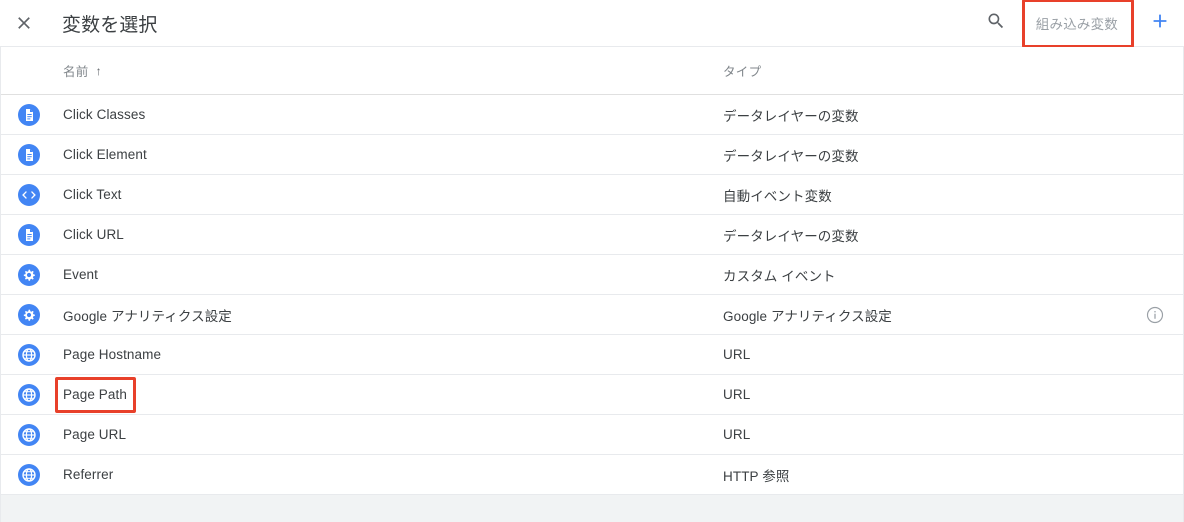 The width and height of the screenshot is (1184, 522). I want to click on builtin-variables-wrapper: 組み込み変数, so click(1077, 24).